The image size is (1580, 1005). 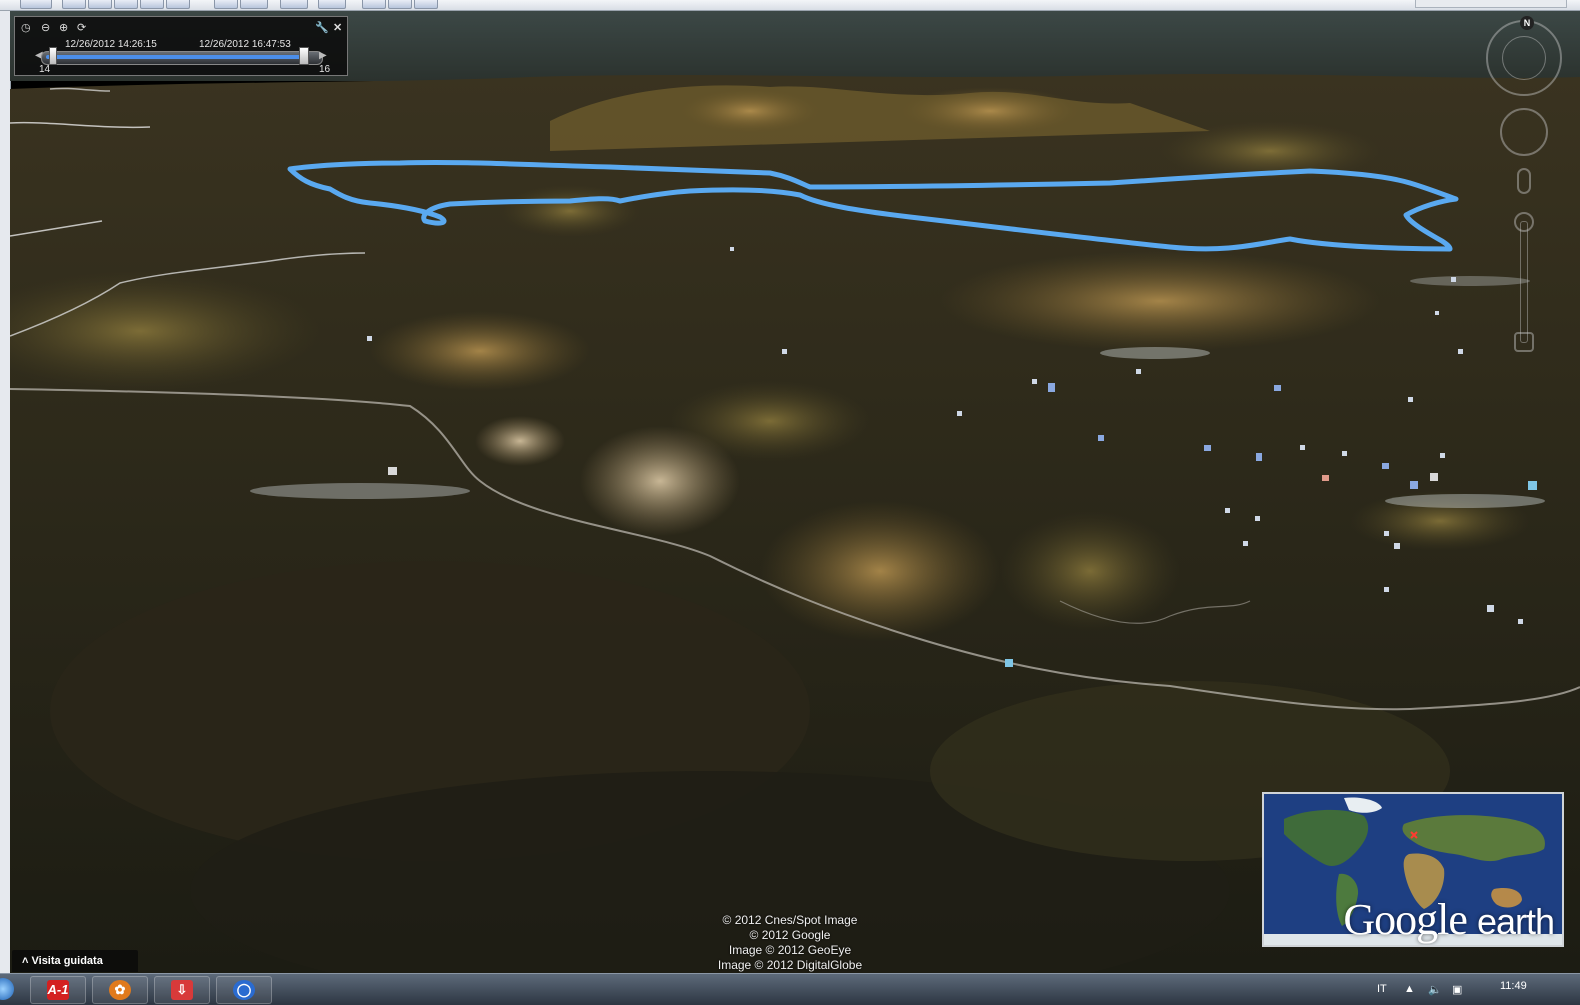 I want to click on zoom-slider, so click(x=1524, y=282).